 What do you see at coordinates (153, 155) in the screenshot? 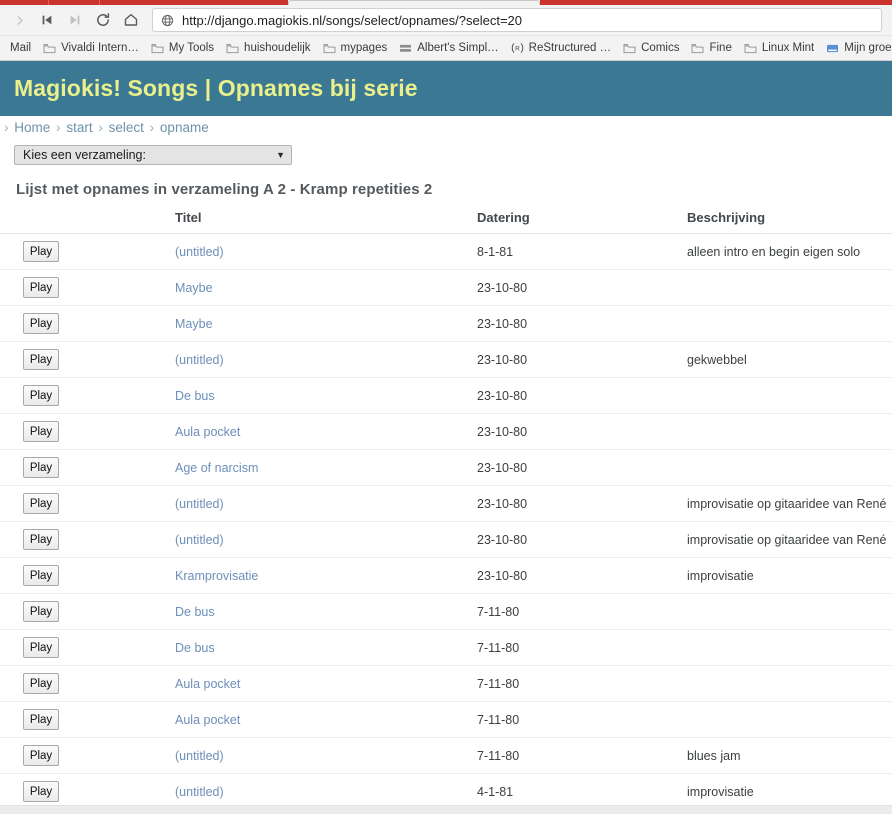
I see `collection-select: Kies een verzameling: ▼` at bounding box center [153, 155].